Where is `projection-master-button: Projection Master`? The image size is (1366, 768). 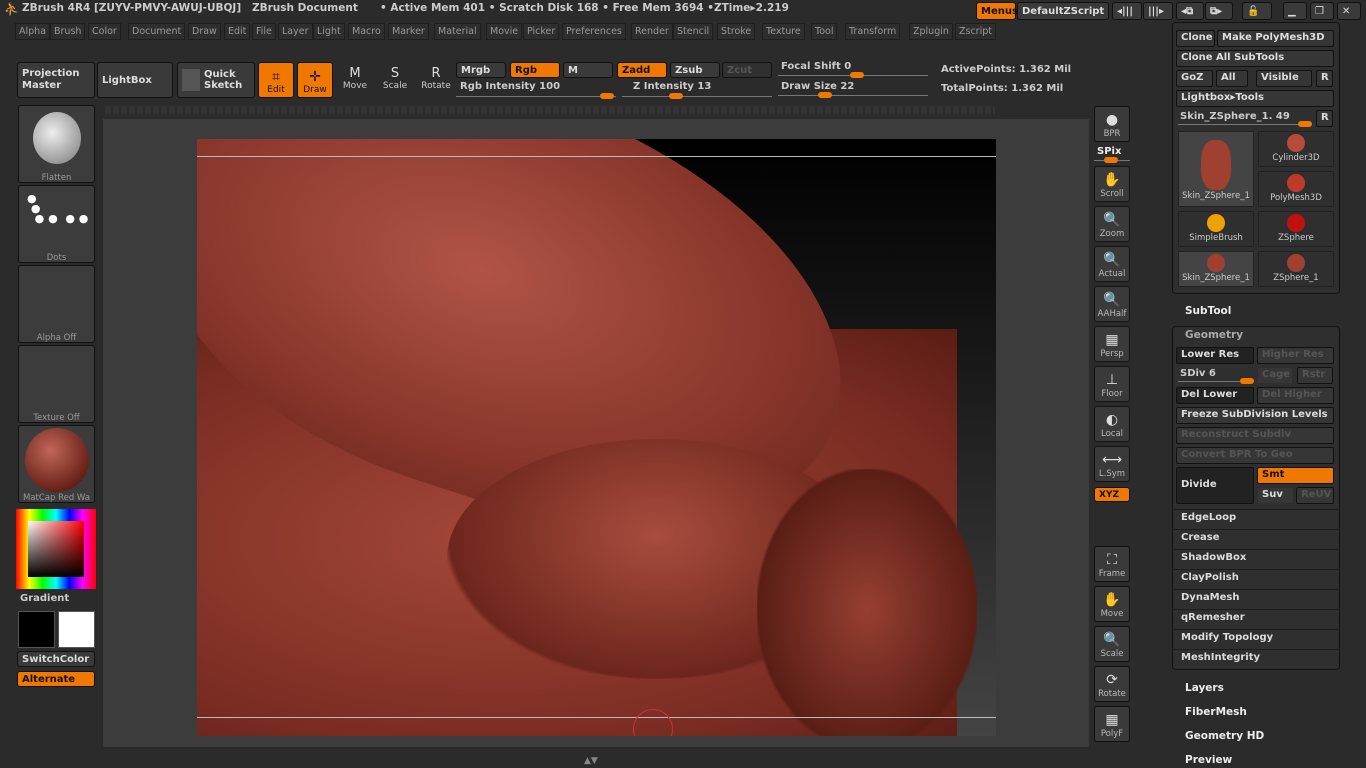 projection-master-button: Projection Master is located at coordinates (56, 80).